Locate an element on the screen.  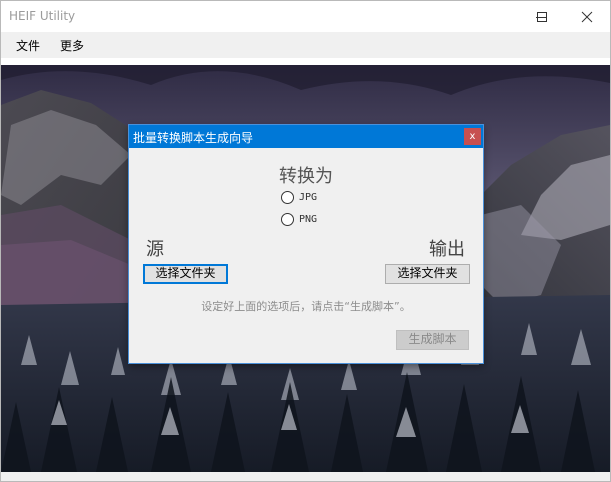
format-option-jpg: JPG is located at coordinates (299, 197).